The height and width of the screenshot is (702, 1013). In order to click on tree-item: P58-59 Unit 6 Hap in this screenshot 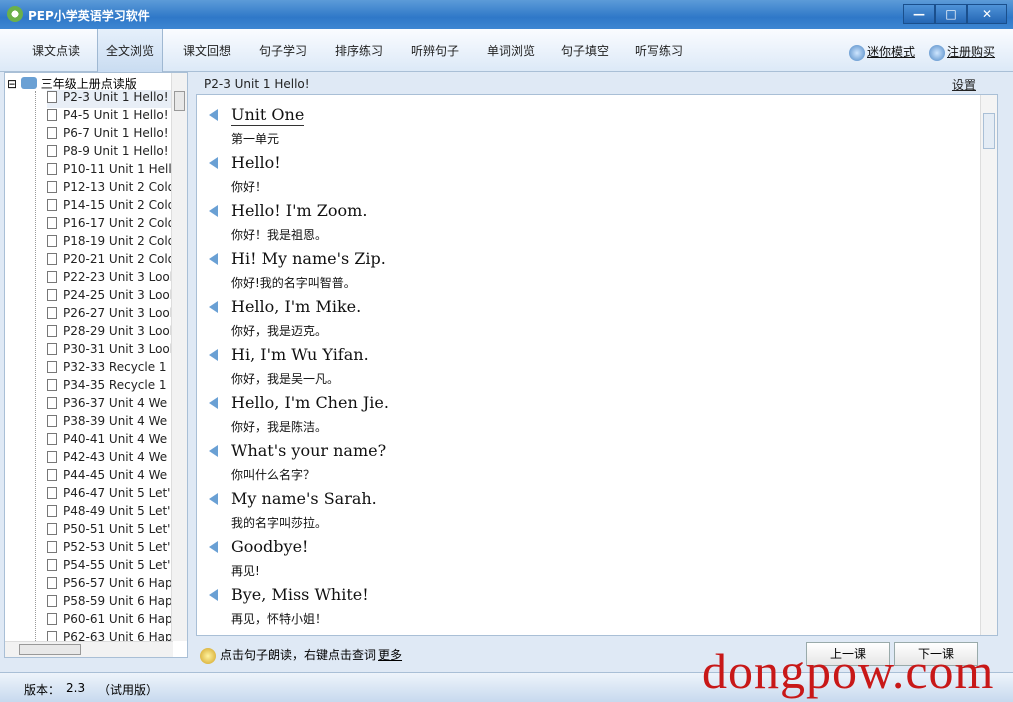, I will do `click(110, 603)`.